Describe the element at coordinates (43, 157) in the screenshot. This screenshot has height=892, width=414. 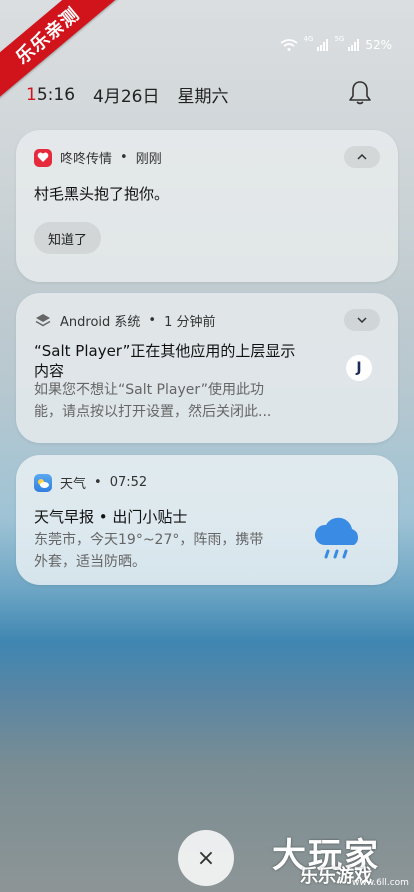
I see `heart-icon` at that location.